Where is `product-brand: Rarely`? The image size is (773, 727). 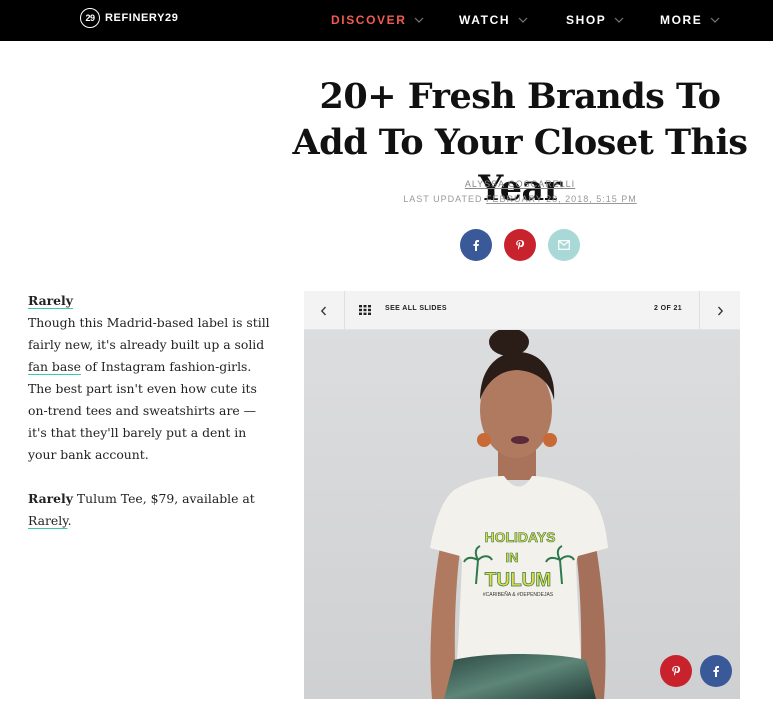
product-brand: Rarely is located at coordinates (50, 498).